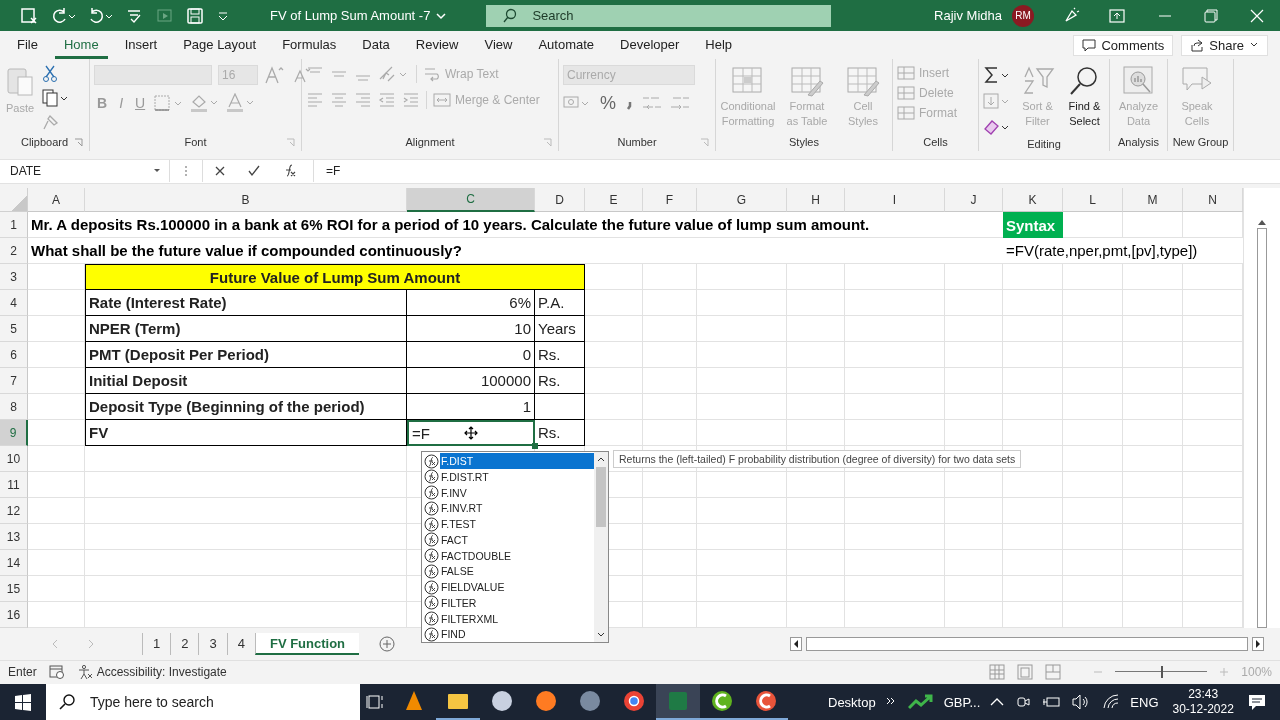  What do you see at coordinates (203, 702) in the screenshot?
I see `taskbar-search-field: Type here to search` at bounding box center [203, 702].